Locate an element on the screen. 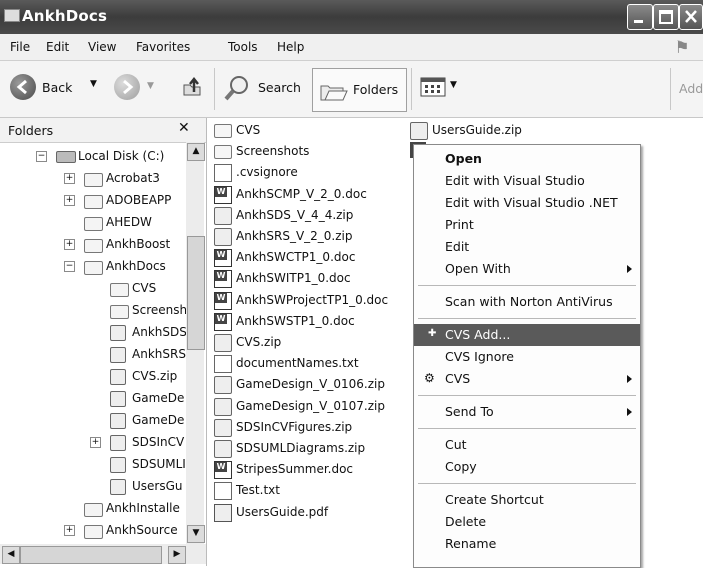 The width and height of the screenshot is (703, 568). scroll-up-icon: ▲ is located at coordinates (196, 152).